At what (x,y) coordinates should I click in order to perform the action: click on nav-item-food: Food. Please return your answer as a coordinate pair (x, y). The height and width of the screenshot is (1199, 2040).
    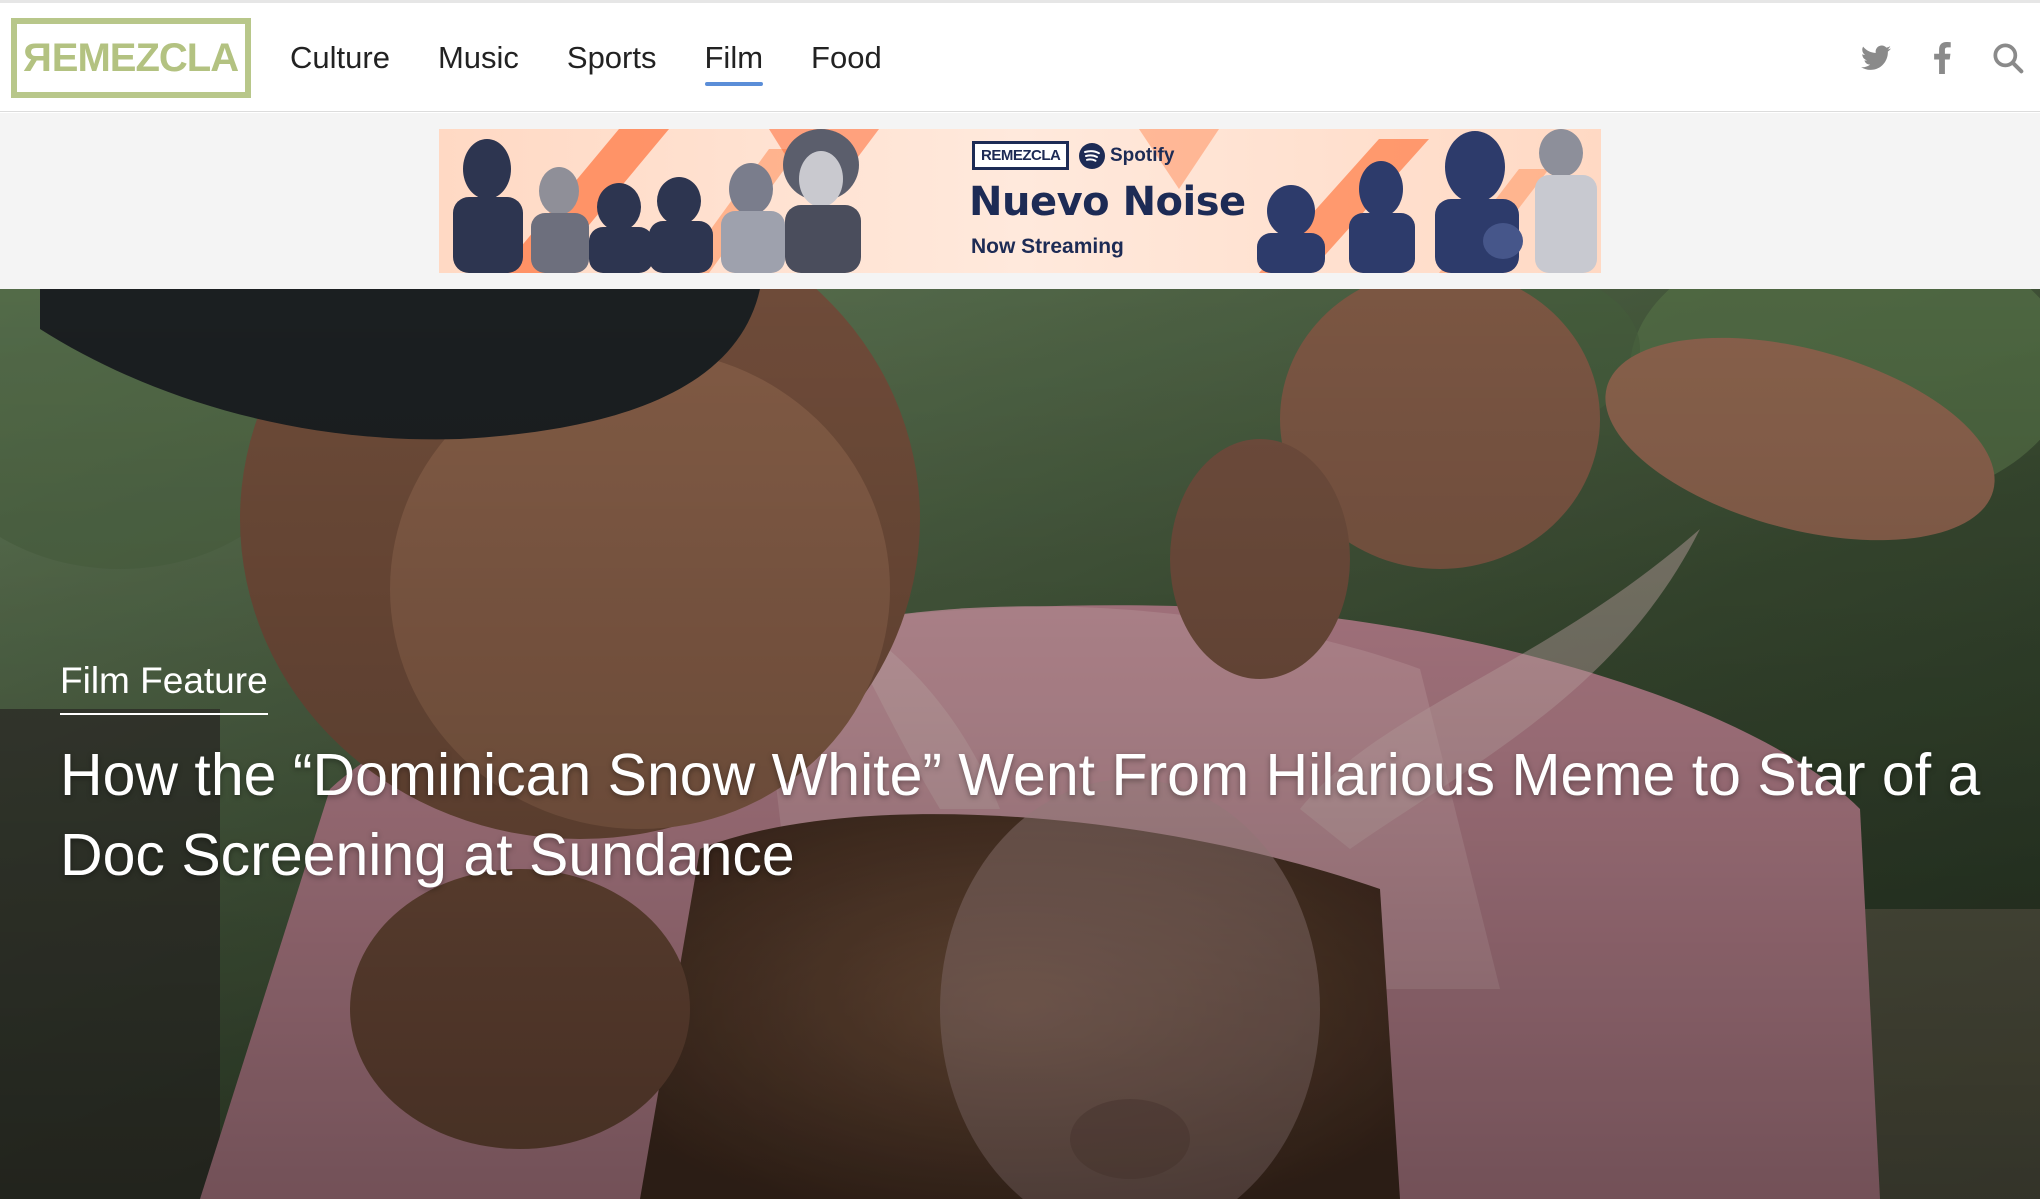
    Looking at the image, I should click on (846, 58).